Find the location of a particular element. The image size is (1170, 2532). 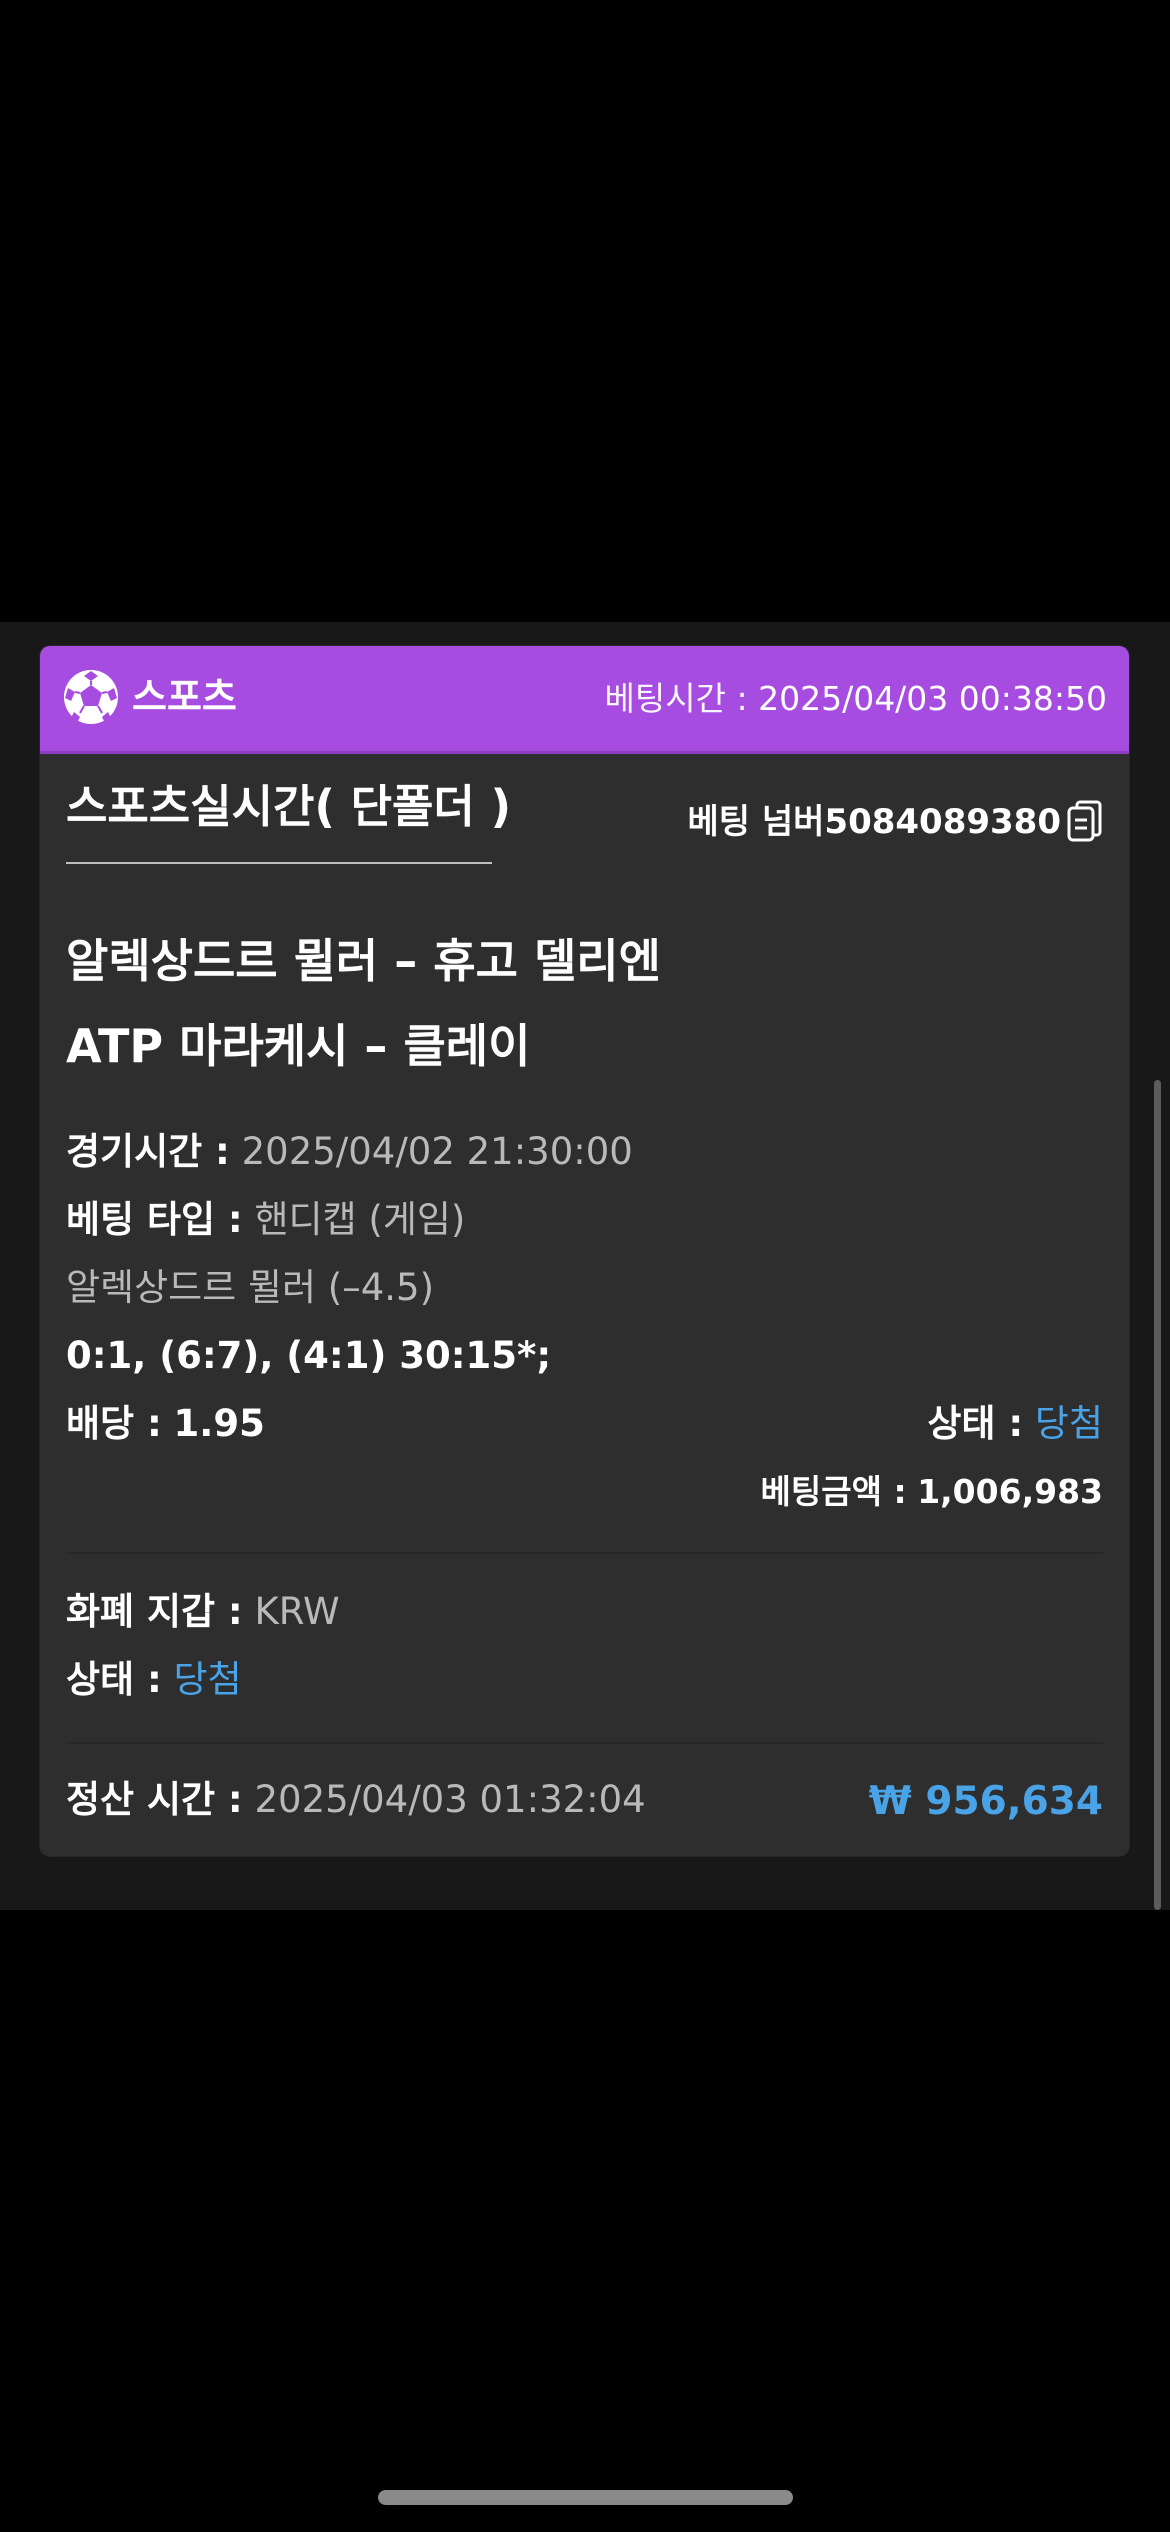

settle-time-label: 정산 시간 : is located at coordinates (154, 1799).